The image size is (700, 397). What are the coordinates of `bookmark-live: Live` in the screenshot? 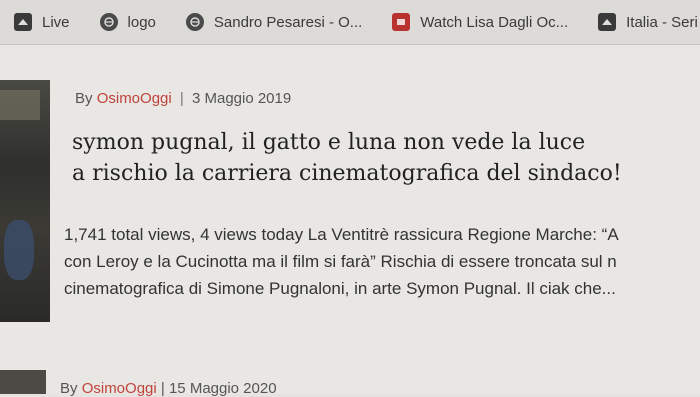 It's located at (42, 22).